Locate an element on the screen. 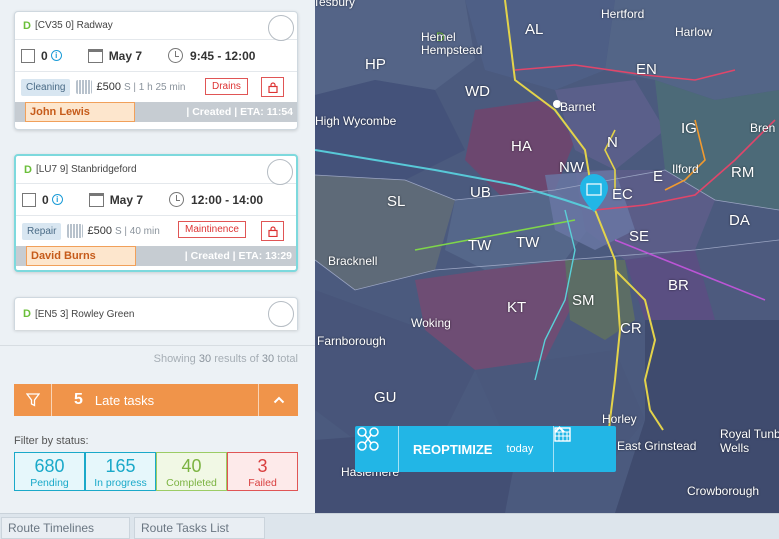 This screenshot has width=779, height=539. map-label: UB is located at coordinates (480, 192).